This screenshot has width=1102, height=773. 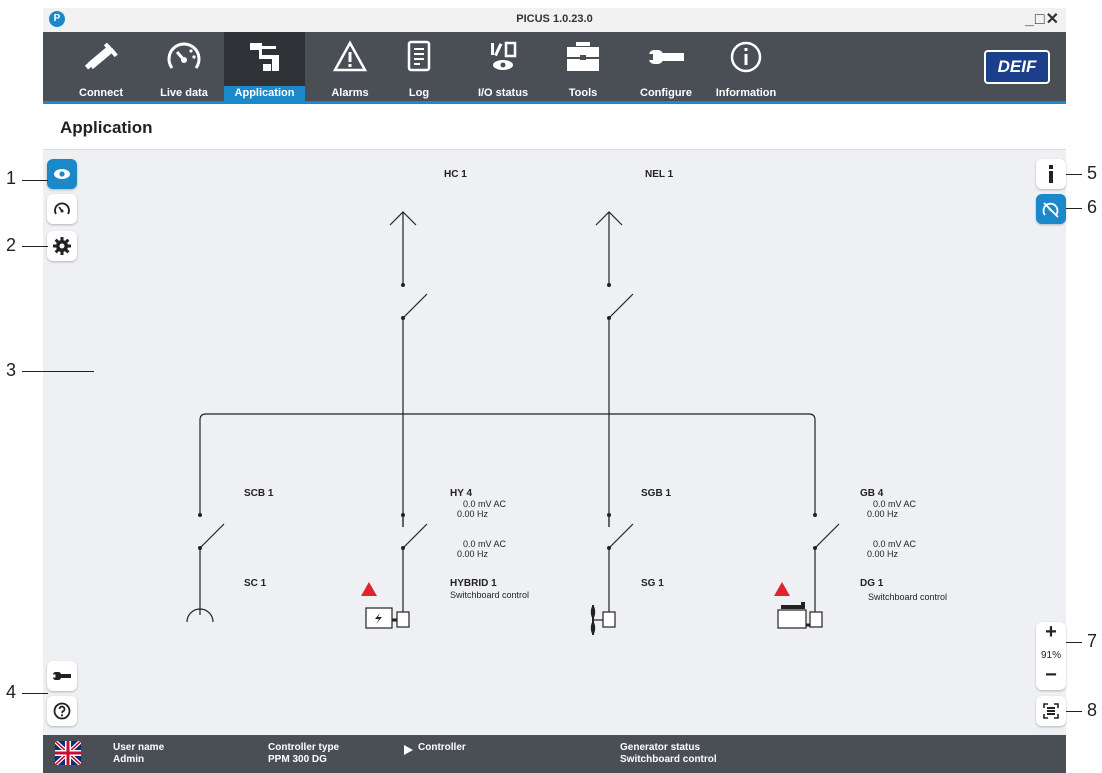 I want to click on help-icon, so click(x=62, y=711).